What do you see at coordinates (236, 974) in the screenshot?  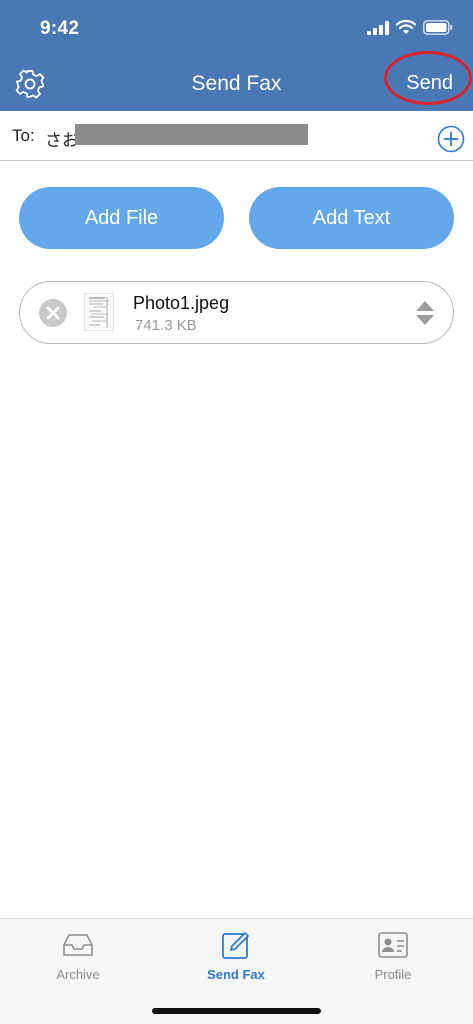 I see `tab-label: Send Fax` at bounding box center [236, 974].